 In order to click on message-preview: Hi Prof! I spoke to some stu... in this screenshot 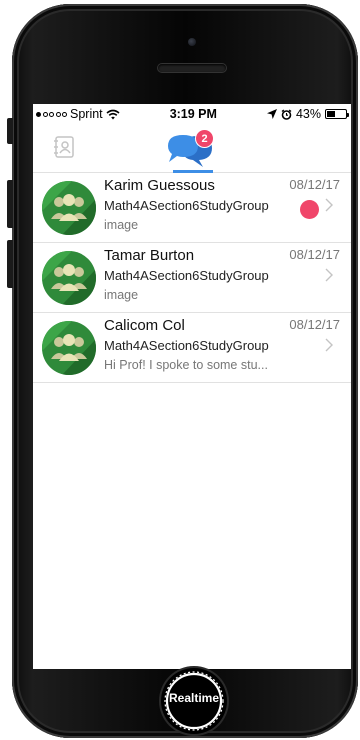, I will do `click(186, 365)`.